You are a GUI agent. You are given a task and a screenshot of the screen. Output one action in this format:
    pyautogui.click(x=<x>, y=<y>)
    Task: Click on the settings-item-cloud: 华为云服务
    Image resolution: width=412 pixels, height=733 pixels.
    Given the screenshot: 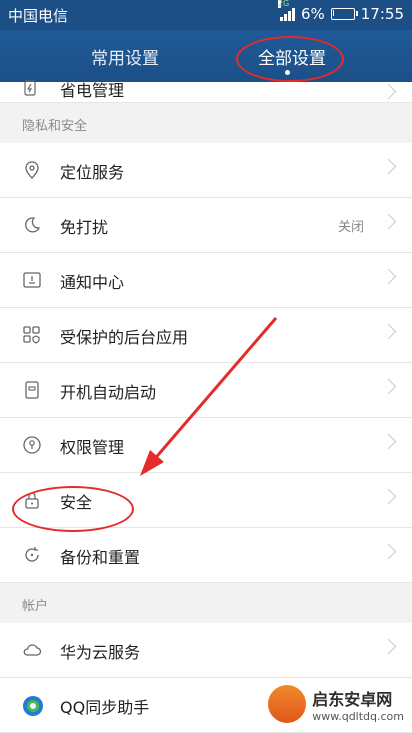 What is the action you would take?
    pyautogui.click(x=206, y=650)
    